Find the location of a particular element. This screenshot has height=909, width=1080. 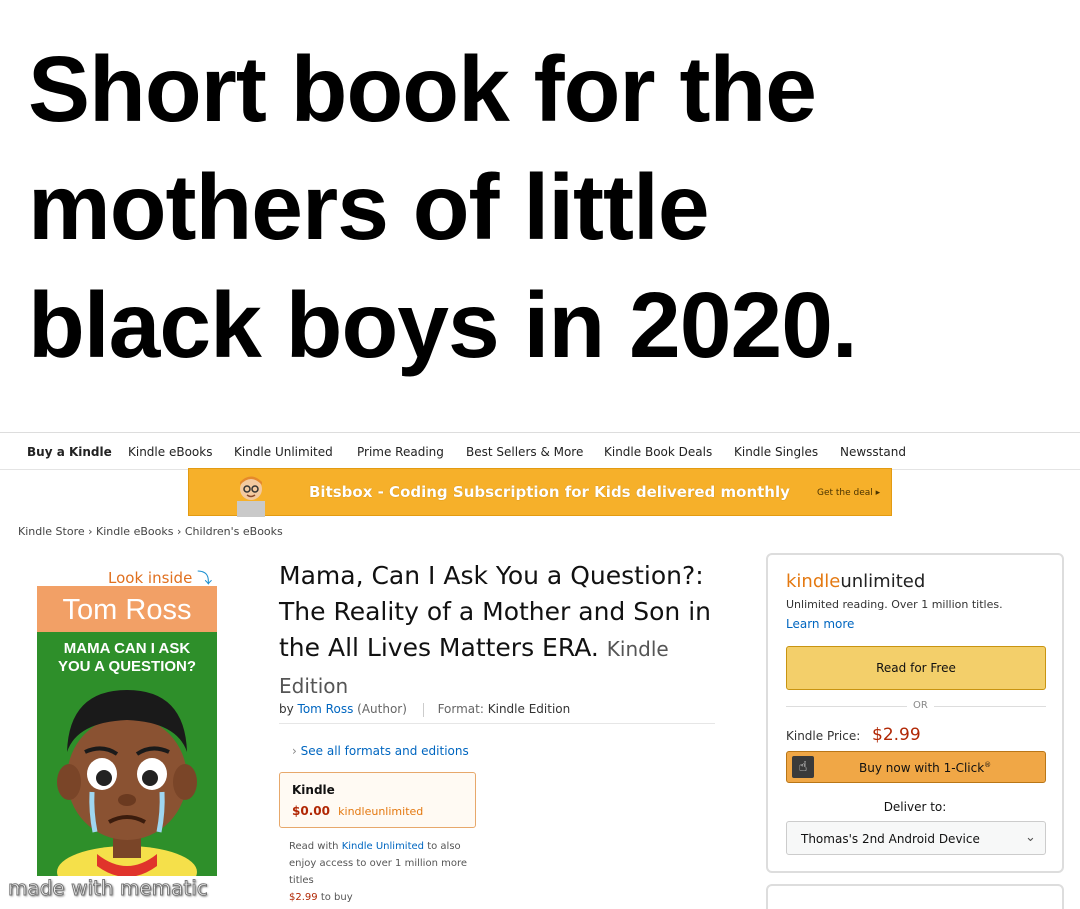

chevron-down-icon: ⌄ is located at coordinates (1030, 837).